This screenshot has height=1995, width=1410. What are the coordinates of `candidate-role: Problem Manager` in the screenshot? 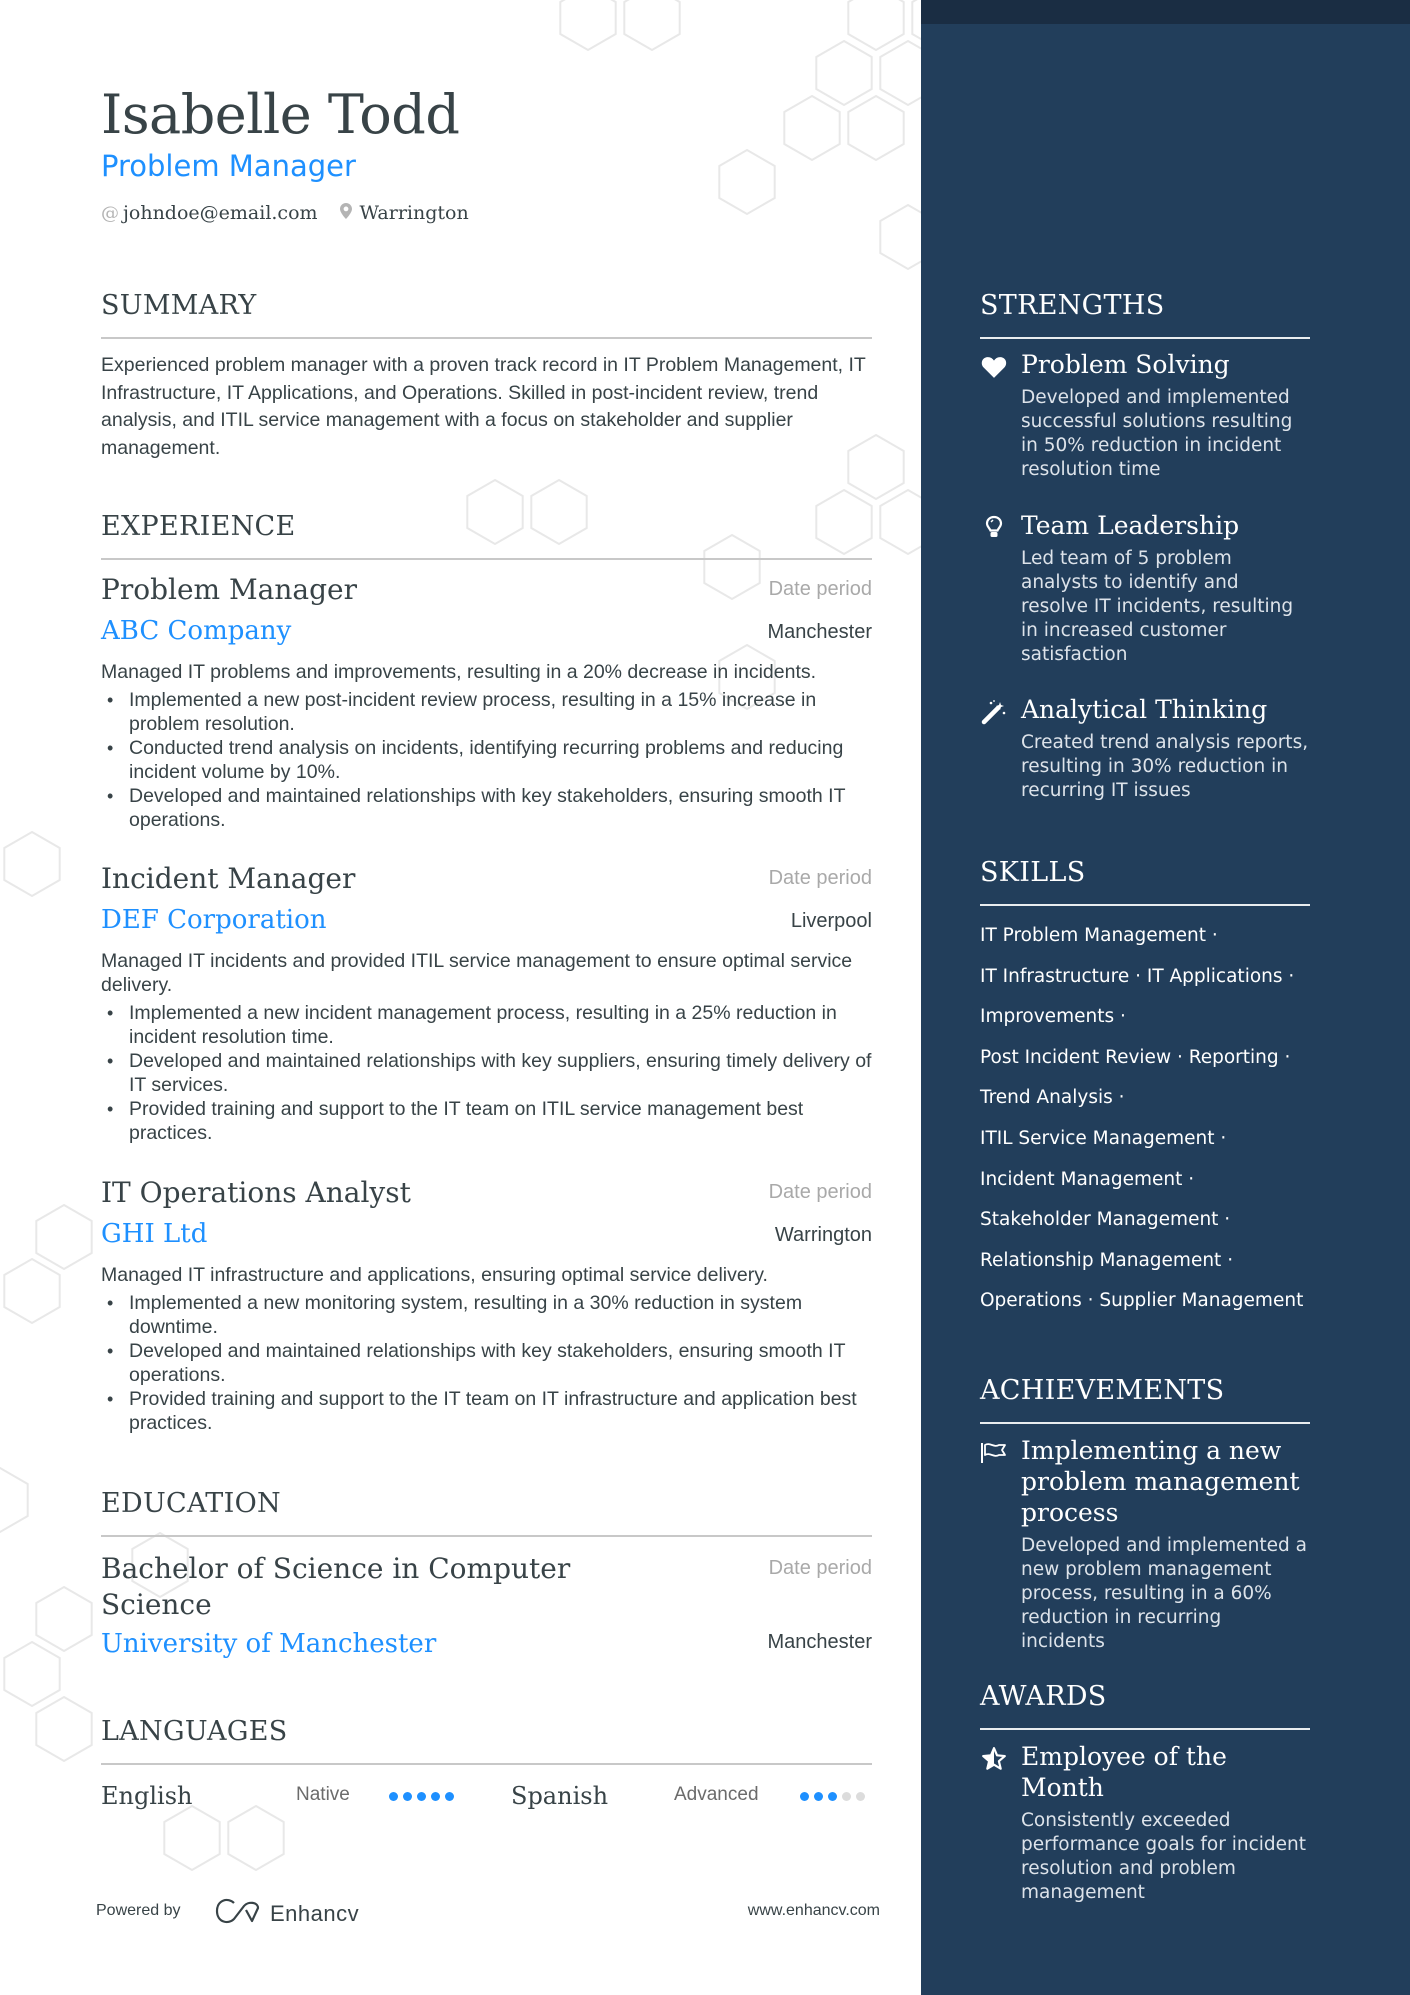 It's located at (228, 166).